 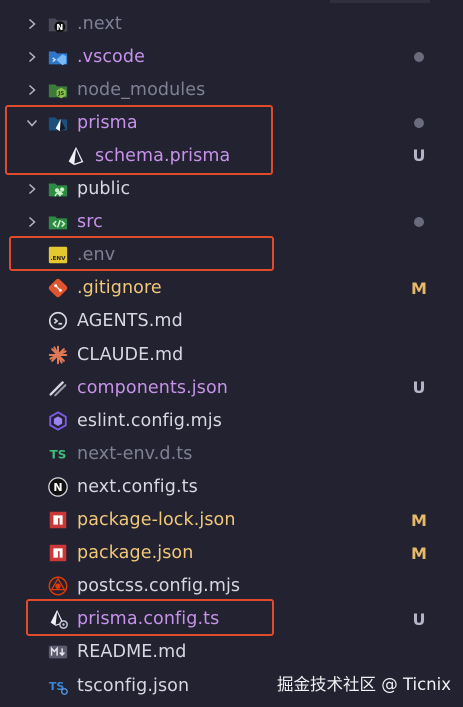 I want to click on folder-item-node-modules: JS node_modules, so click(x=231, y=89).